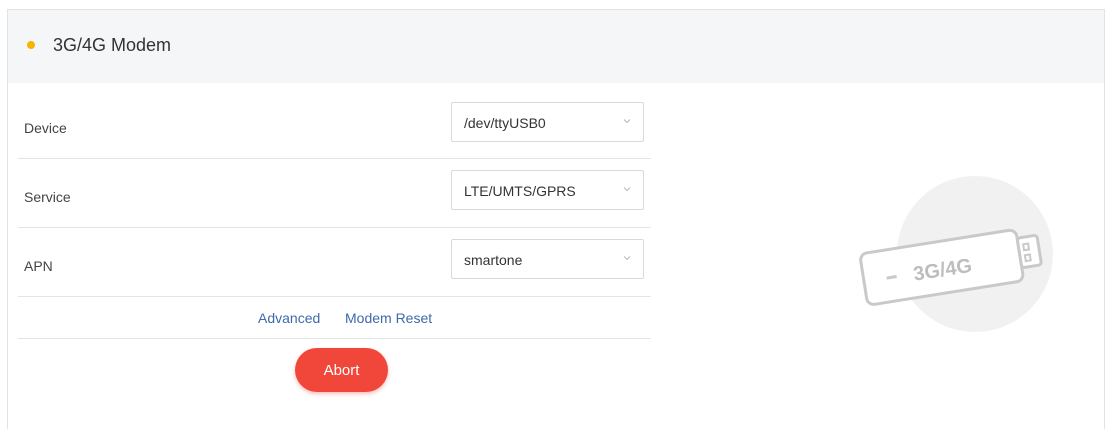 The image size is (1107, 429). What do you see at coordinates (334, 262) in the screenshot?
I see `apn-row: APN smartone` at bounding box center [334, 262].